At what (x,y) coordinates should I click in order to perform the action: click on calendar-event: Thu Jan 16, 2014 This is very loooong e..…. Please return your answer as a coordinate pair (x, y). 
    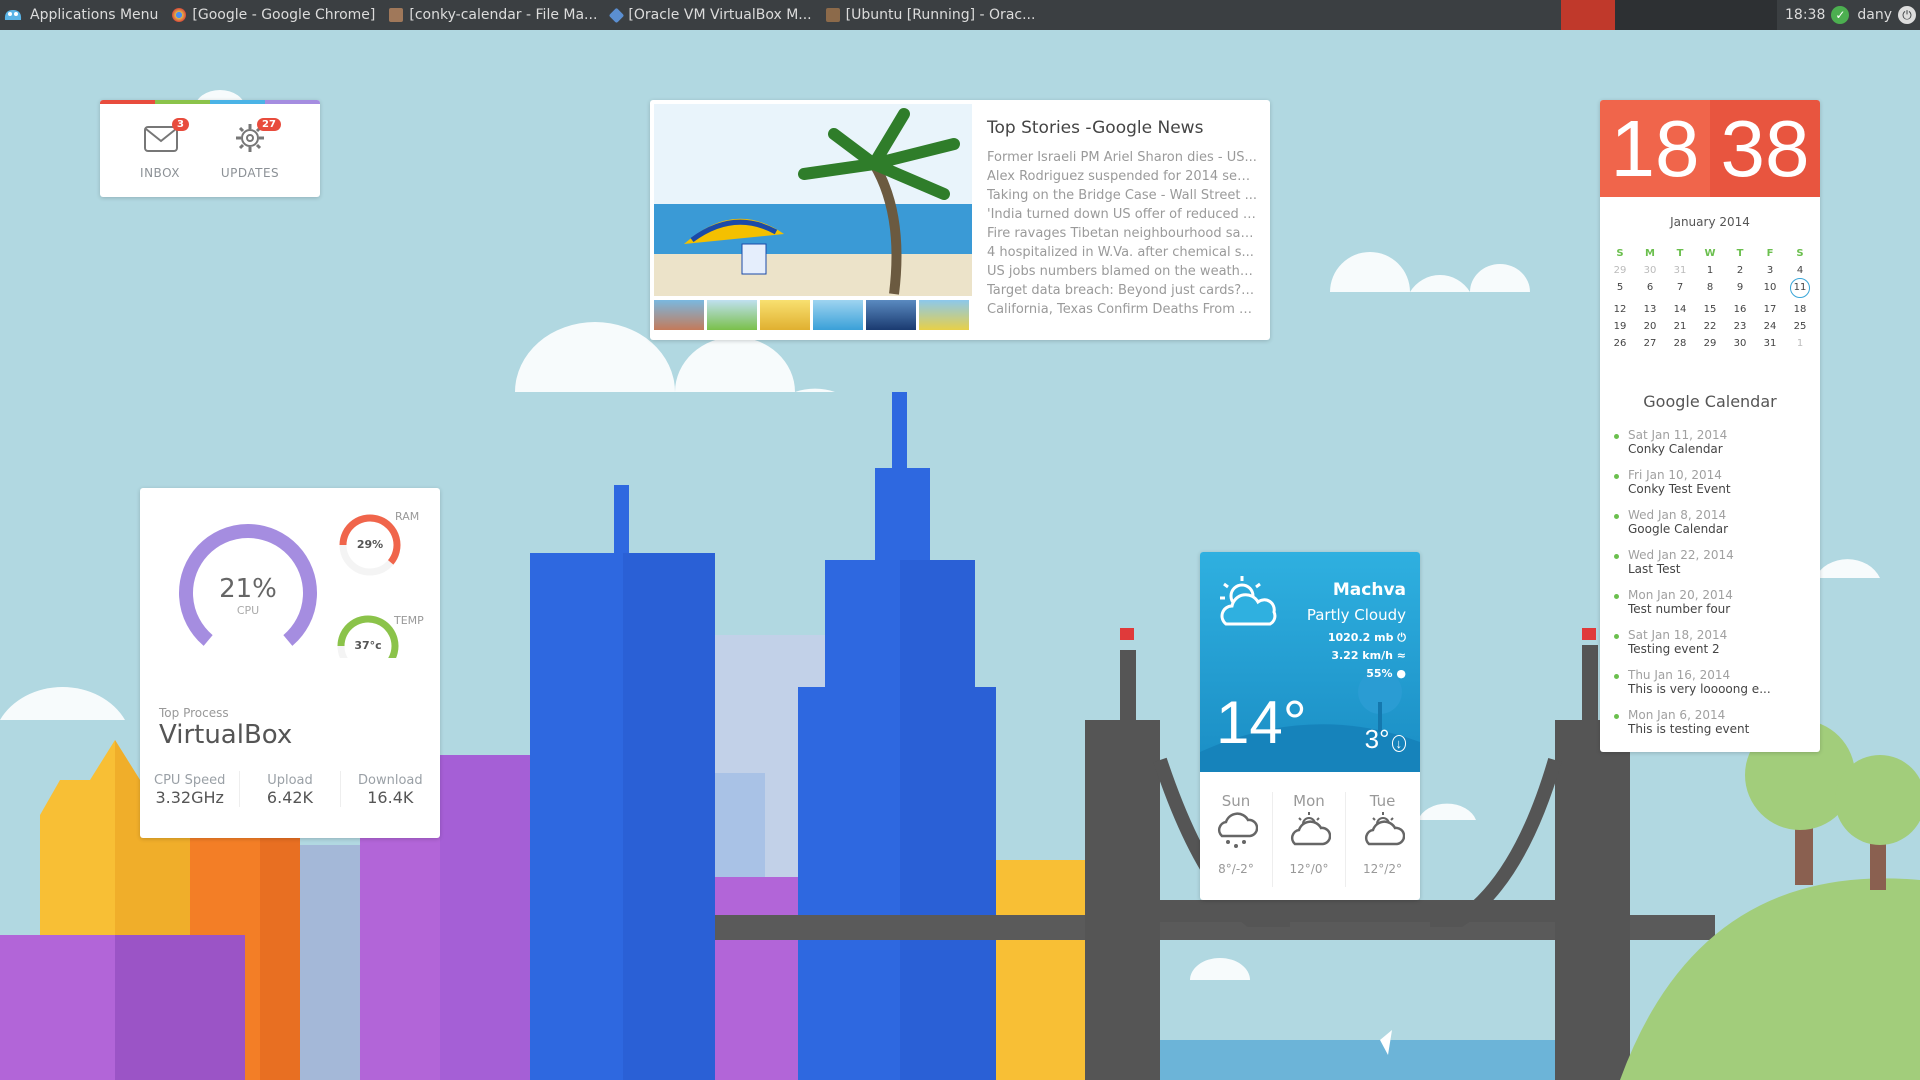
    Looking at the image, I should click on (1714, 682).